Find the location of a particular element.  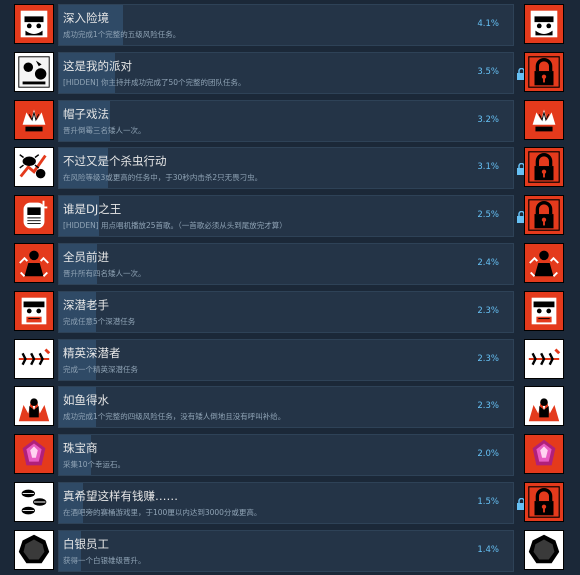

achievement-description: 完成一个精英深潜任务 is located at coordinates (100, 369).